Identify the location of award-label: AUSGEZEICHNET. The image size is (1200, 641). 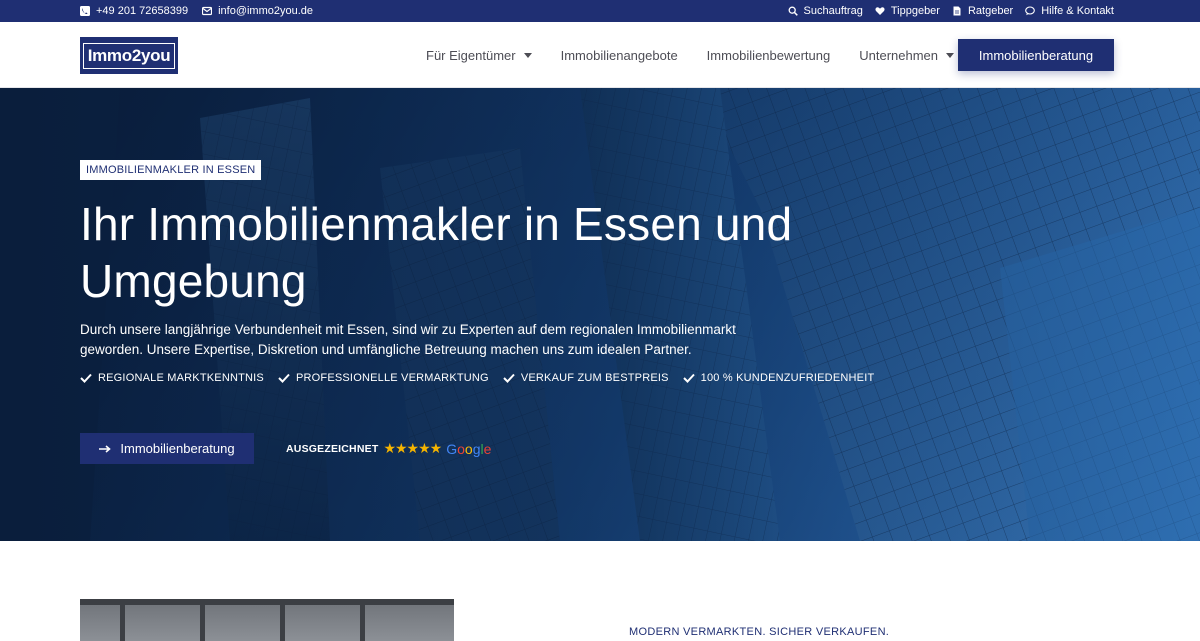
(332, 448).